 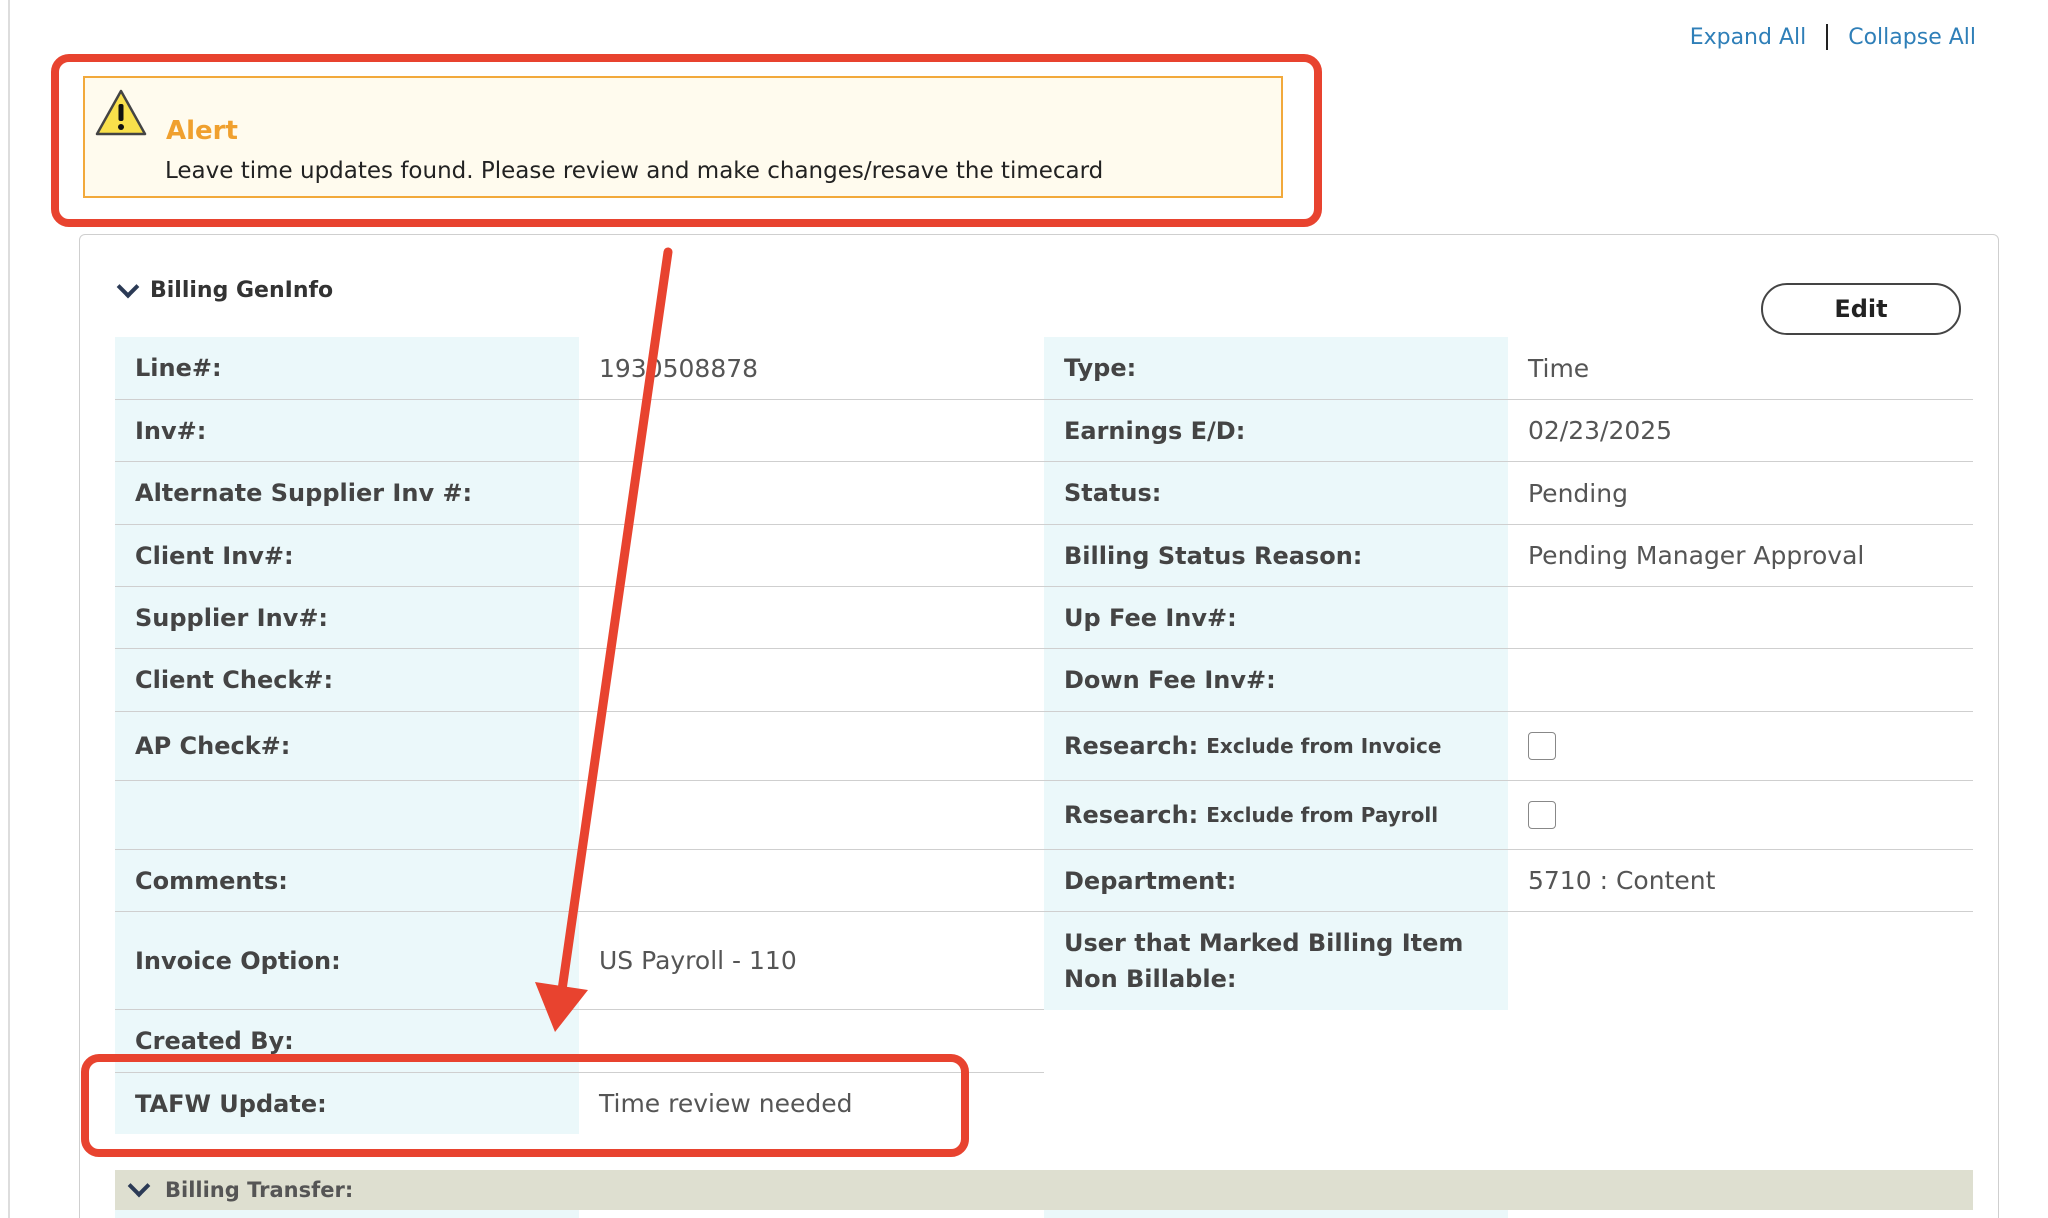 I want to click on field-label: Line#:, so click(x=347, y=368).